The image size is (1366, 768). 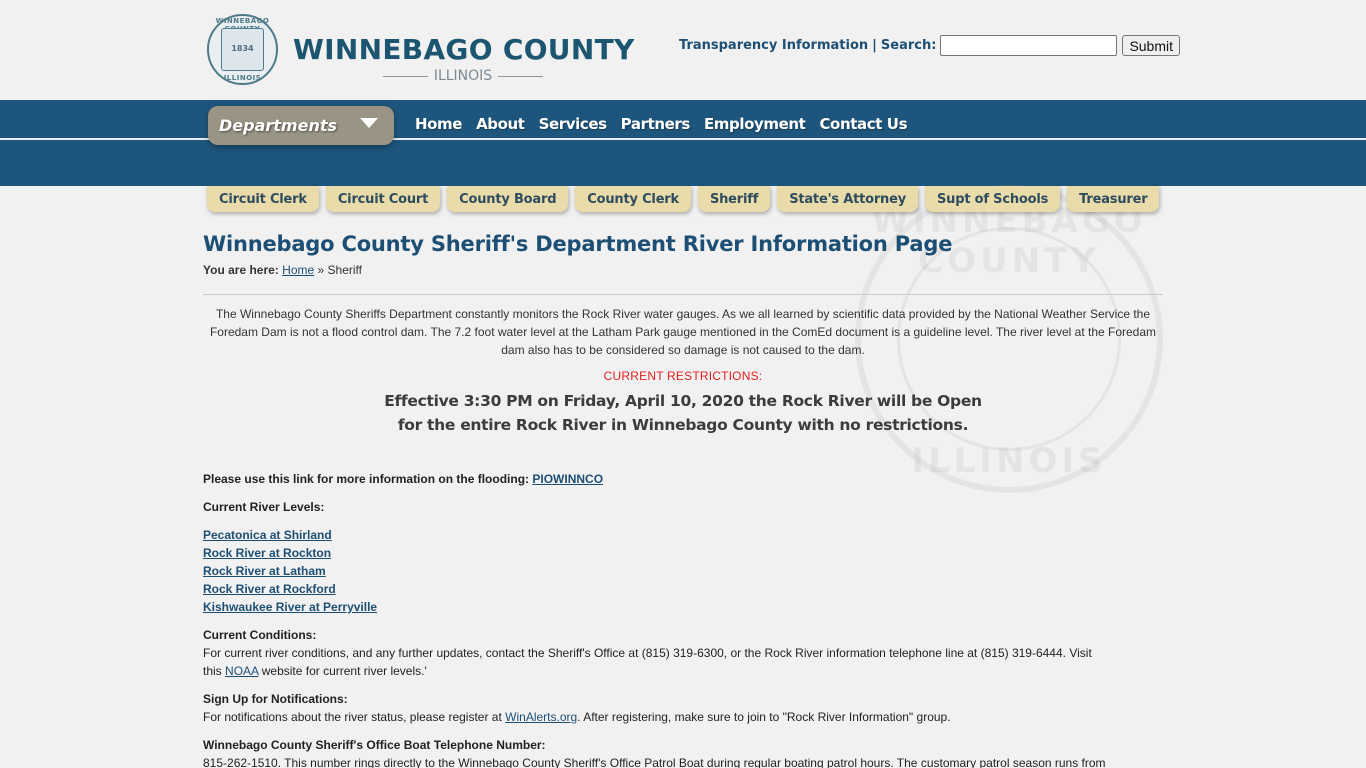 What do you see at coordinates (242, 78) in the screenshot?
I see `seal-ring-bottom-text: ILLINOIS` at bounding box center [242, 78].